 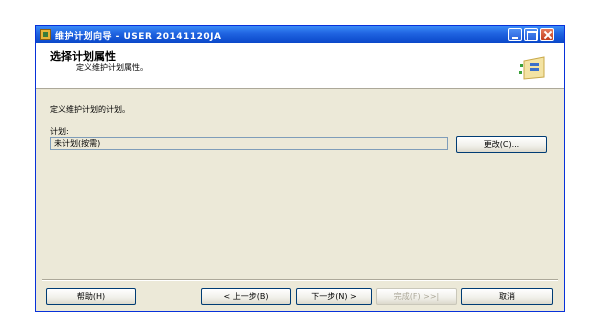 What do you see at coordinates (249, 143) in the screenshot?
I see `plan-value-field: 未计划(按需)` at bounding box center [249, 143].